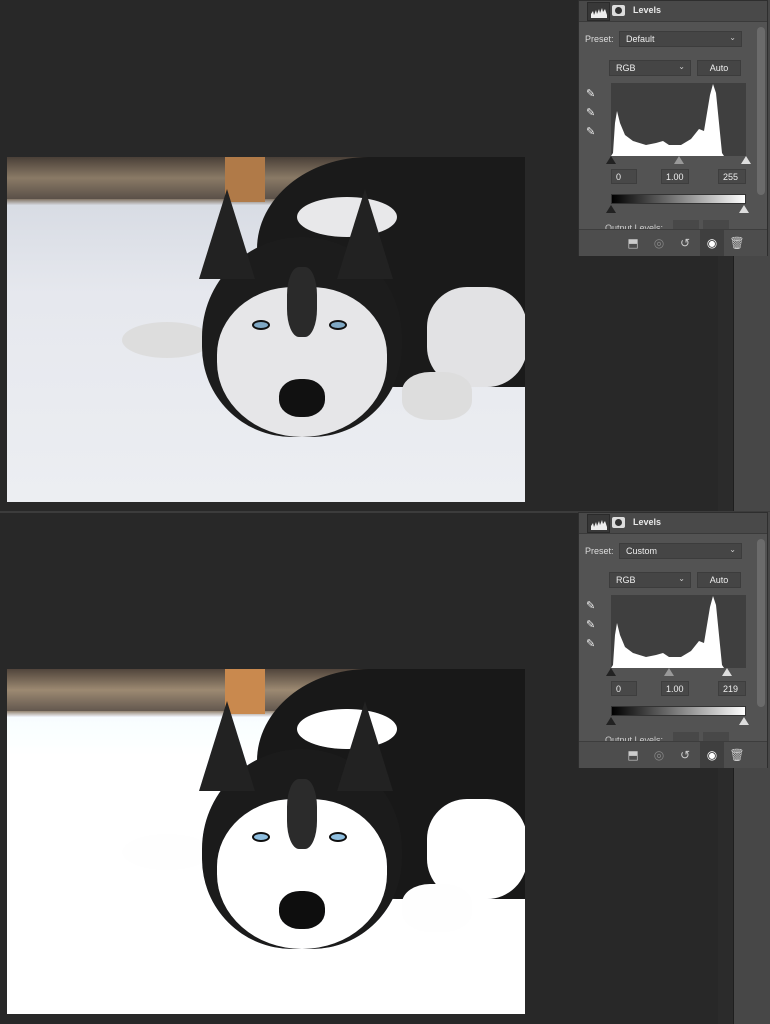  What do you see at coordinates (732, 688) in the screenshot?
I see `input-white-field: 219` at bounding box center [732, 688].